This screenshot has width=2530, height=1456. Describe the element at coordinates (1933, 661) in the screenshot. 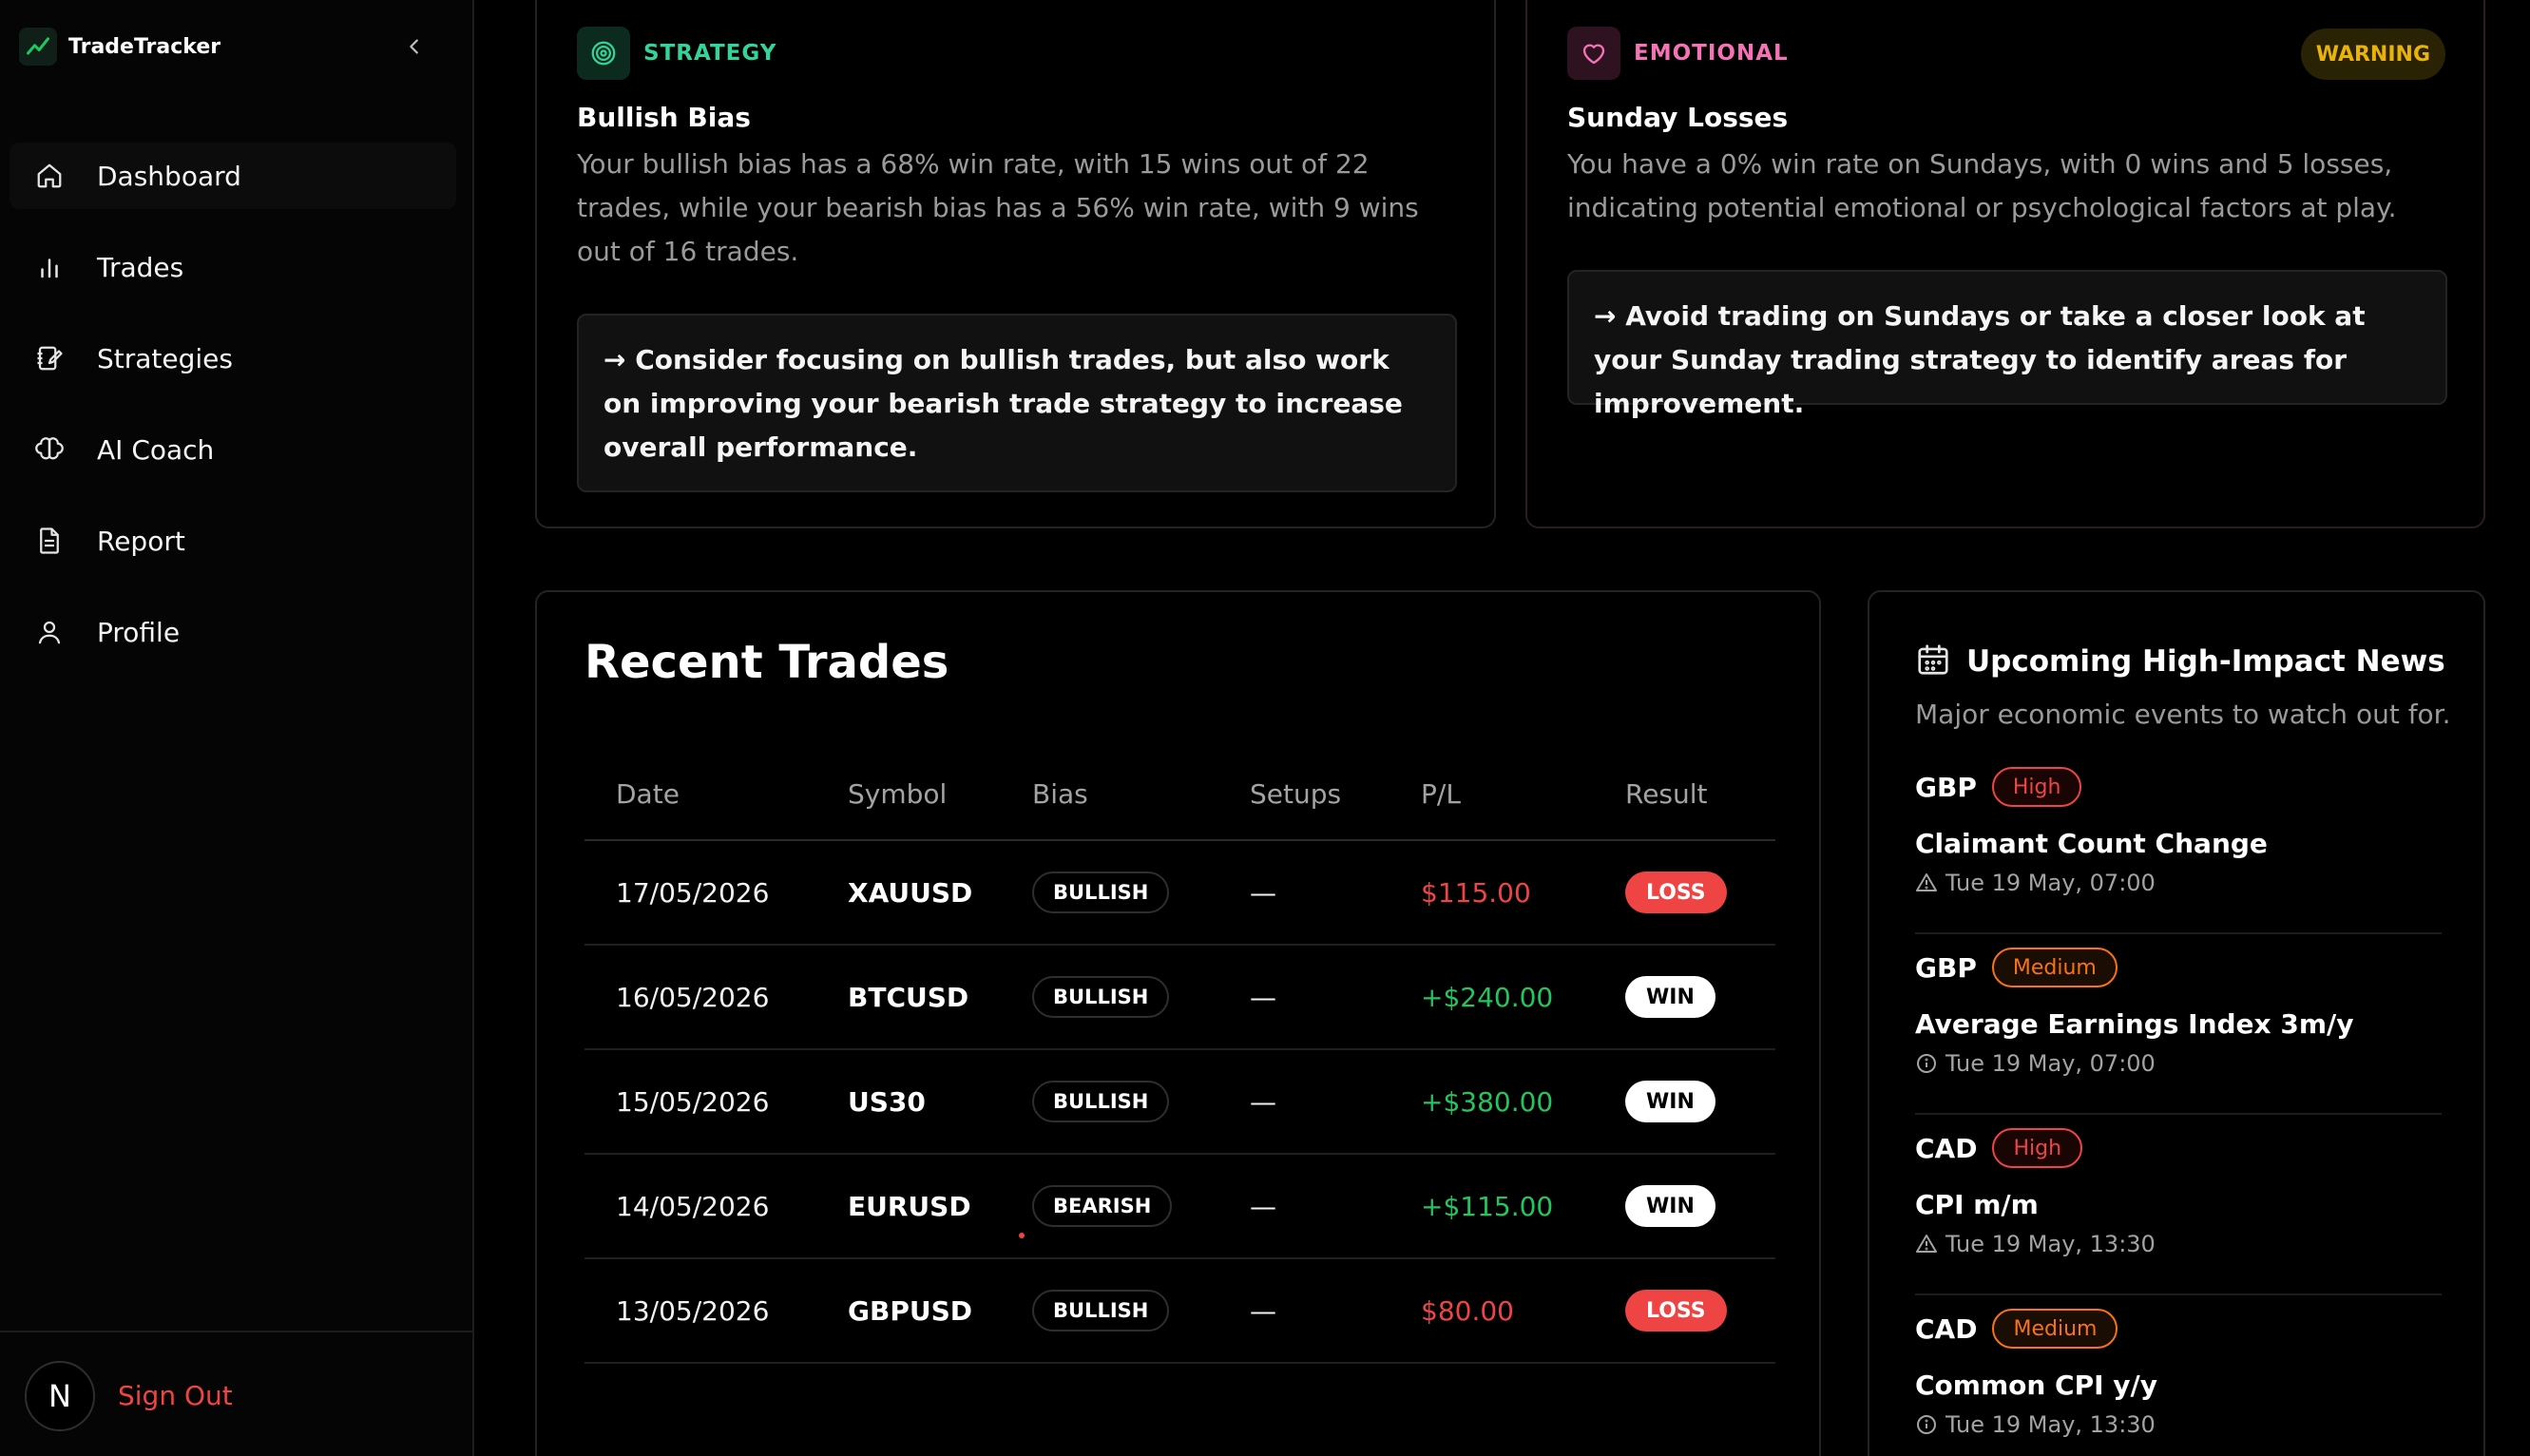

I see `calendar-icon` at that location.